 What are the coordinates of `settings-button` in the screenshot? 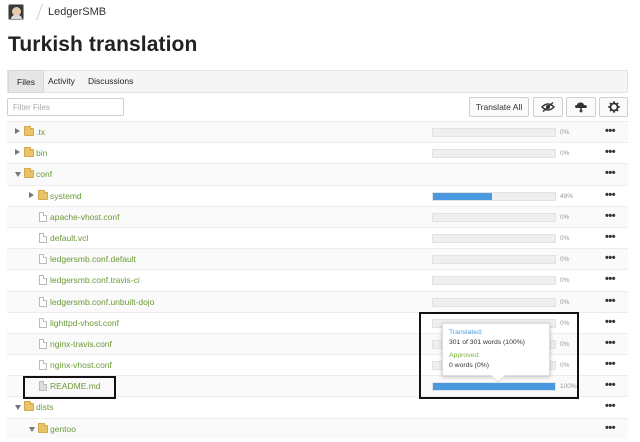 It's located at (613, 107).